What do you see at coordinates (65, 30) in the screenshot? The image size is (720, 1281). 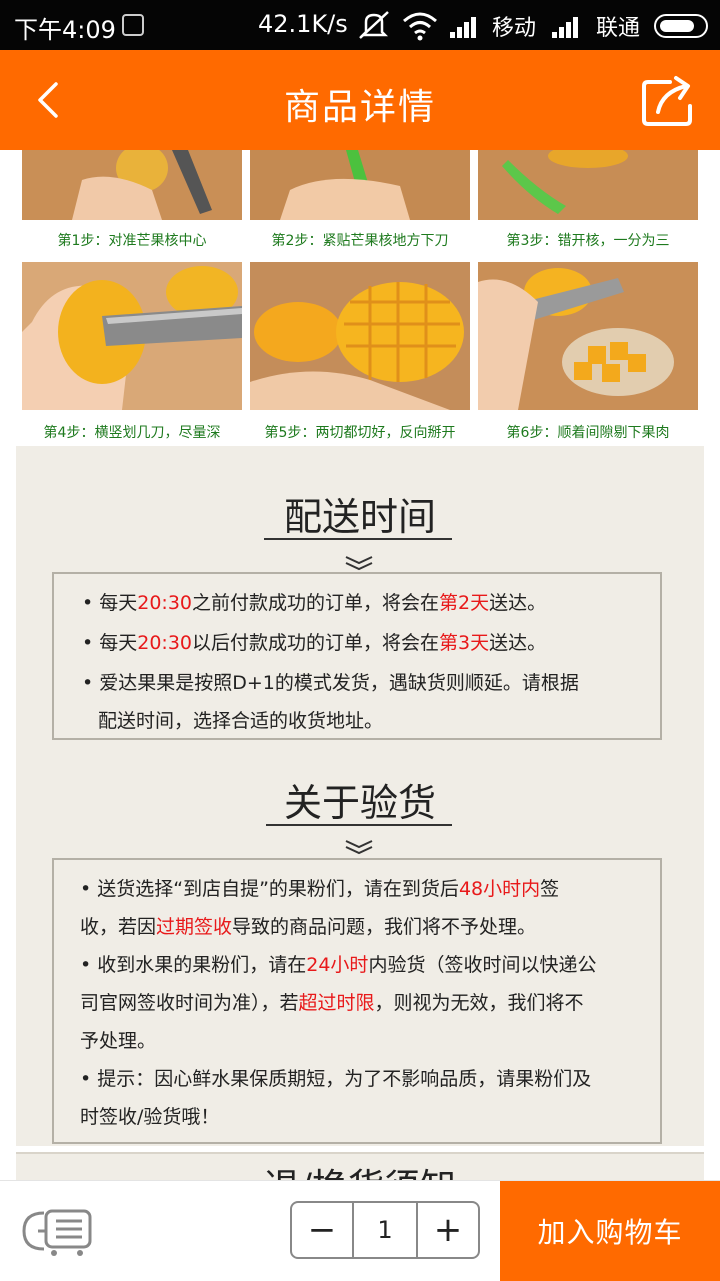 I see `status-time: 下午4:09` at bounding box center [65, 30].